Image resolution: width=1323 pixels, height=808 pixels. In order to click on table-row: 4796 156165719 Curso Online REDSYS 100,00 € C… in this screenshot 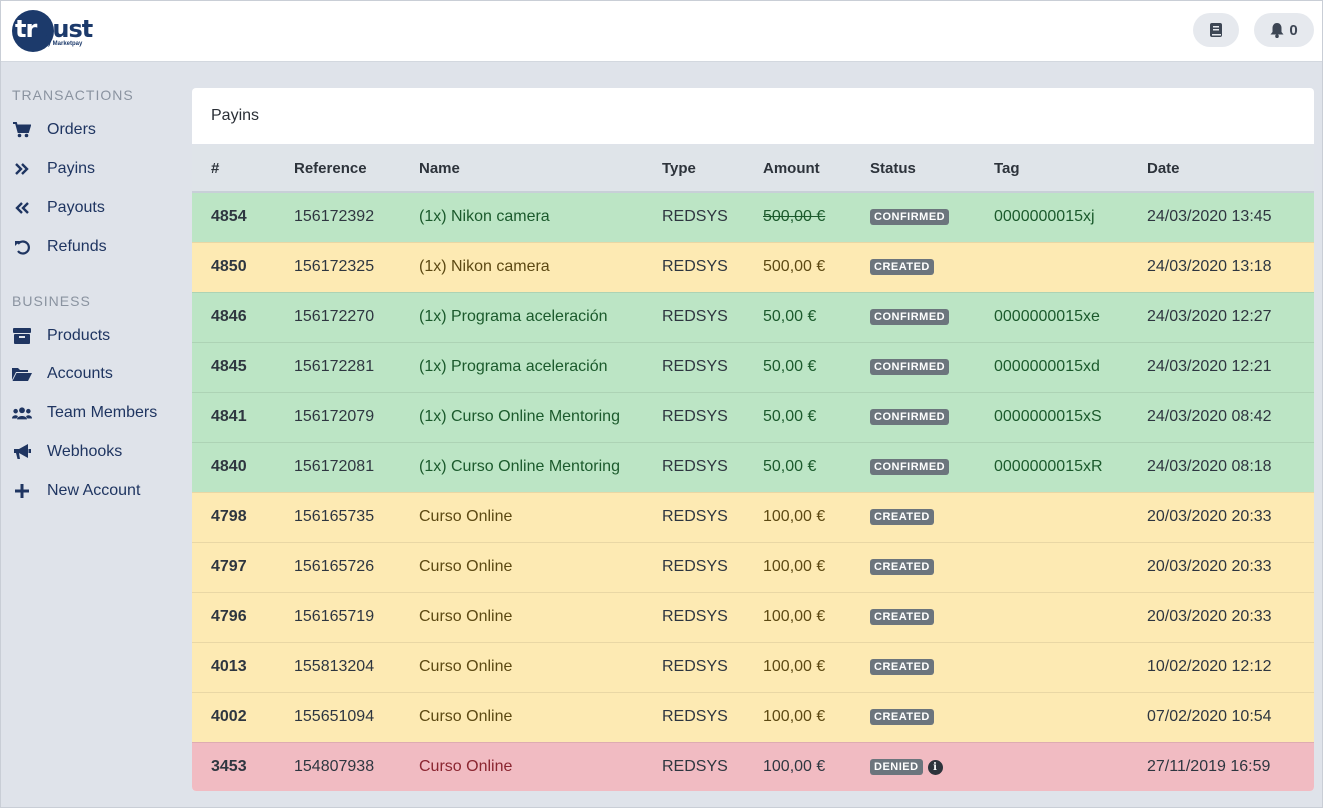, I will do `click(753, 616)`.